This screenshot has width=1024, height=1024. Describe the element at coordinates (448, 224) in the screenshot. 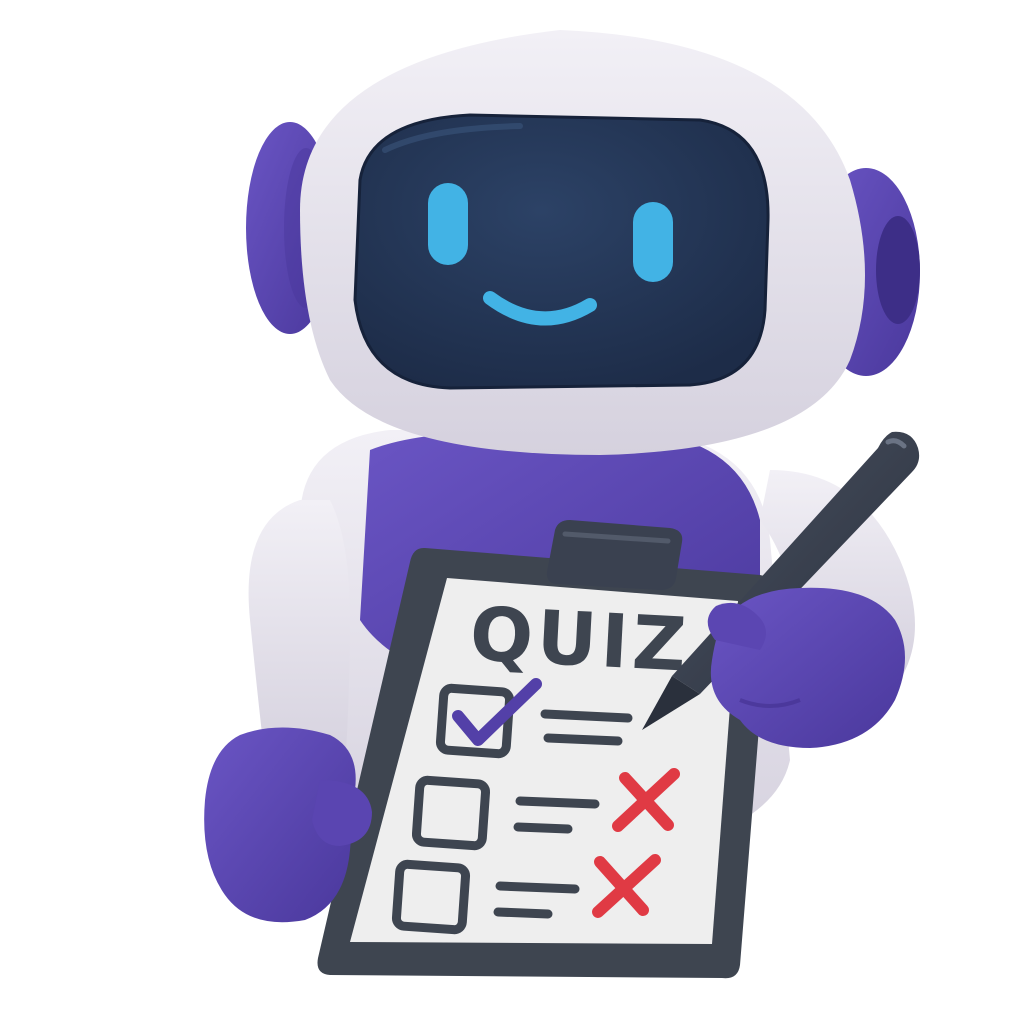

I see `robot-left-eye-icon` at that location.